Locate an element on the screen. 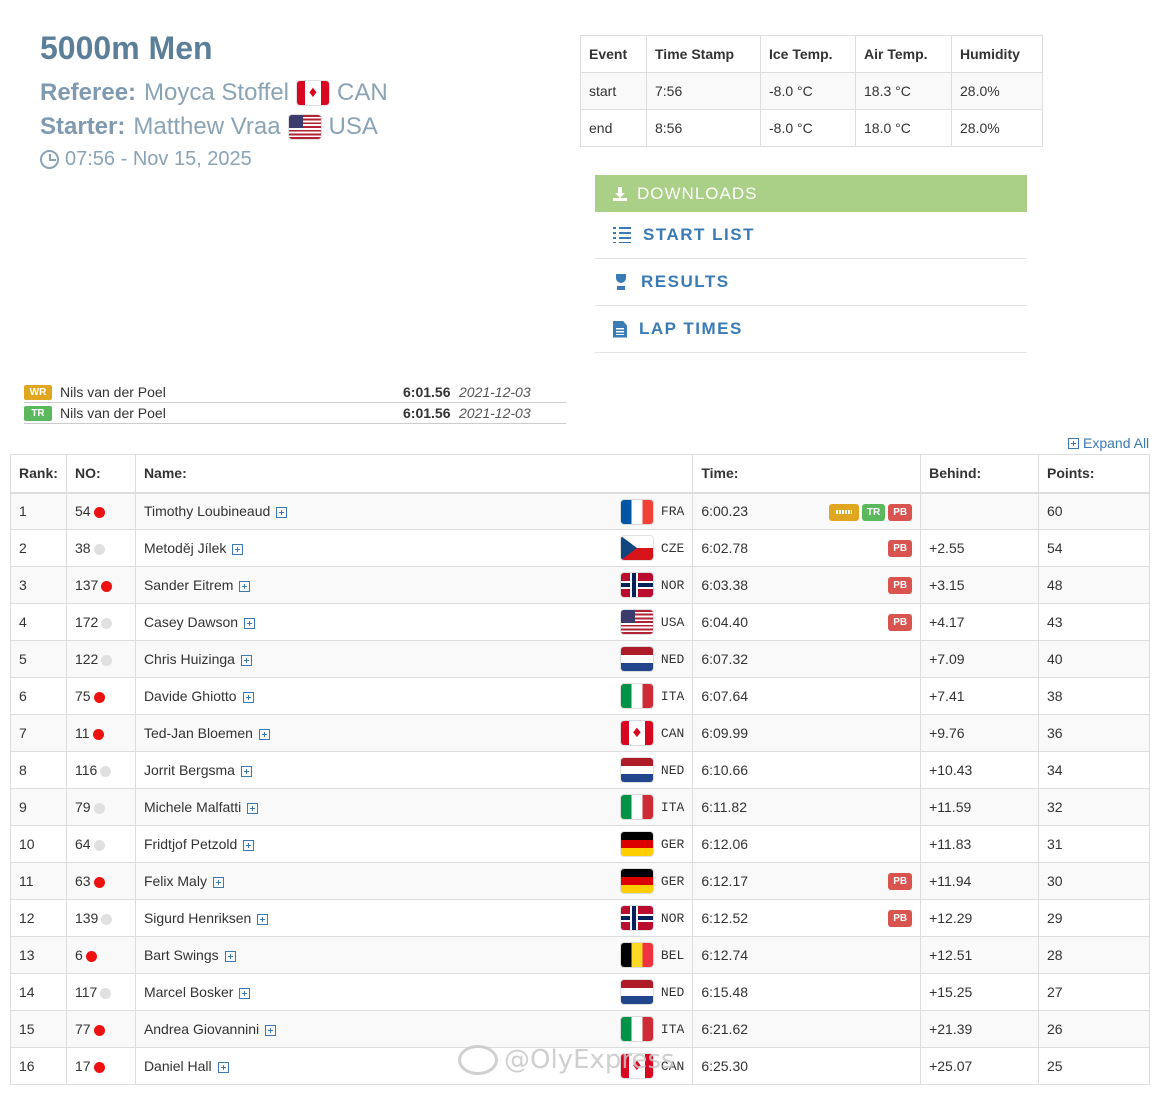  race-time: 6:12.17 is located at coordinates (725, 881).